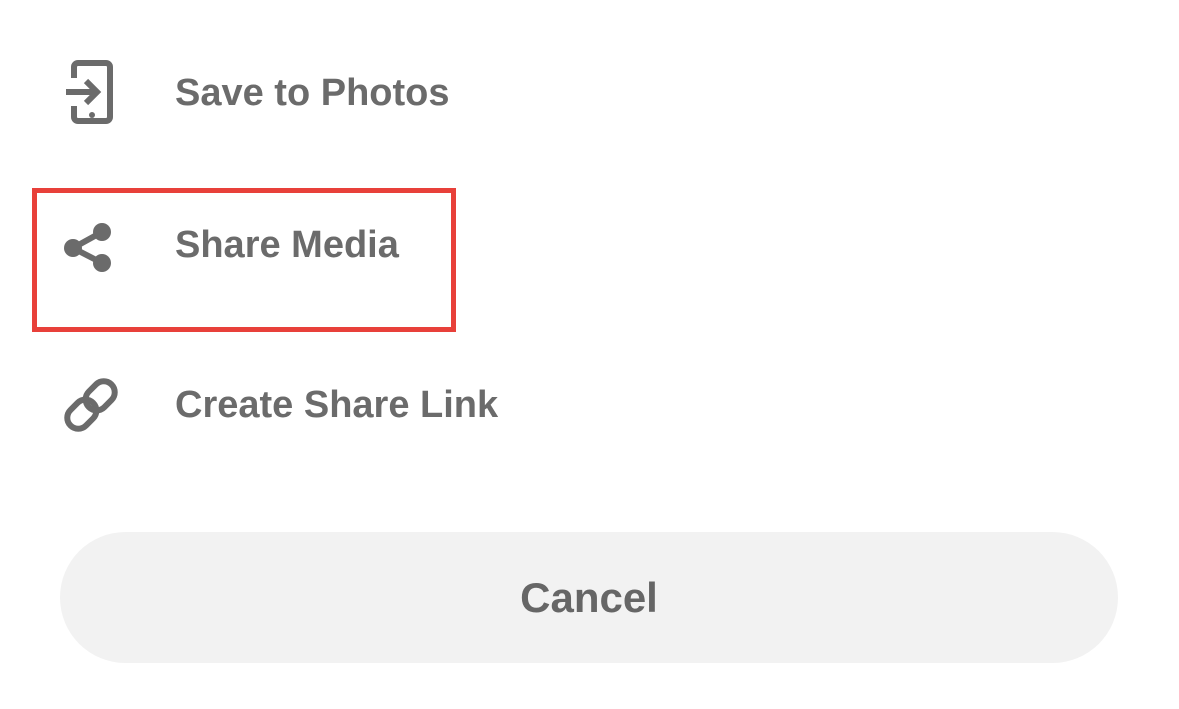 The height and width of the screenshot is (709, 1179). I want to click on menu-item-label: Create Share Link, so click(337, 405).